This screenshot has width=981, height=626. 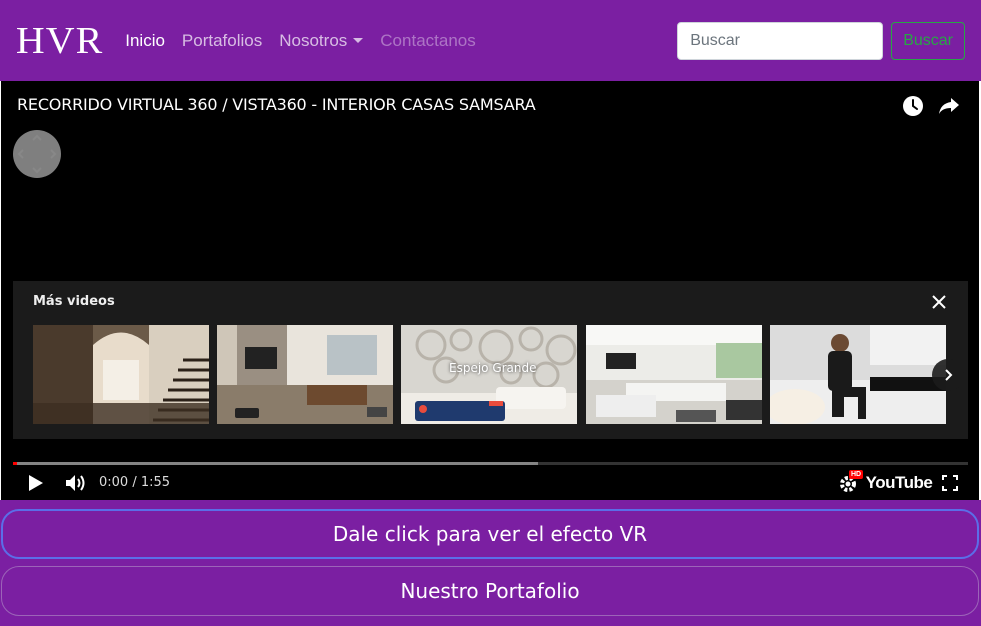 I want to click on search-input, so click(x=780, y=40).